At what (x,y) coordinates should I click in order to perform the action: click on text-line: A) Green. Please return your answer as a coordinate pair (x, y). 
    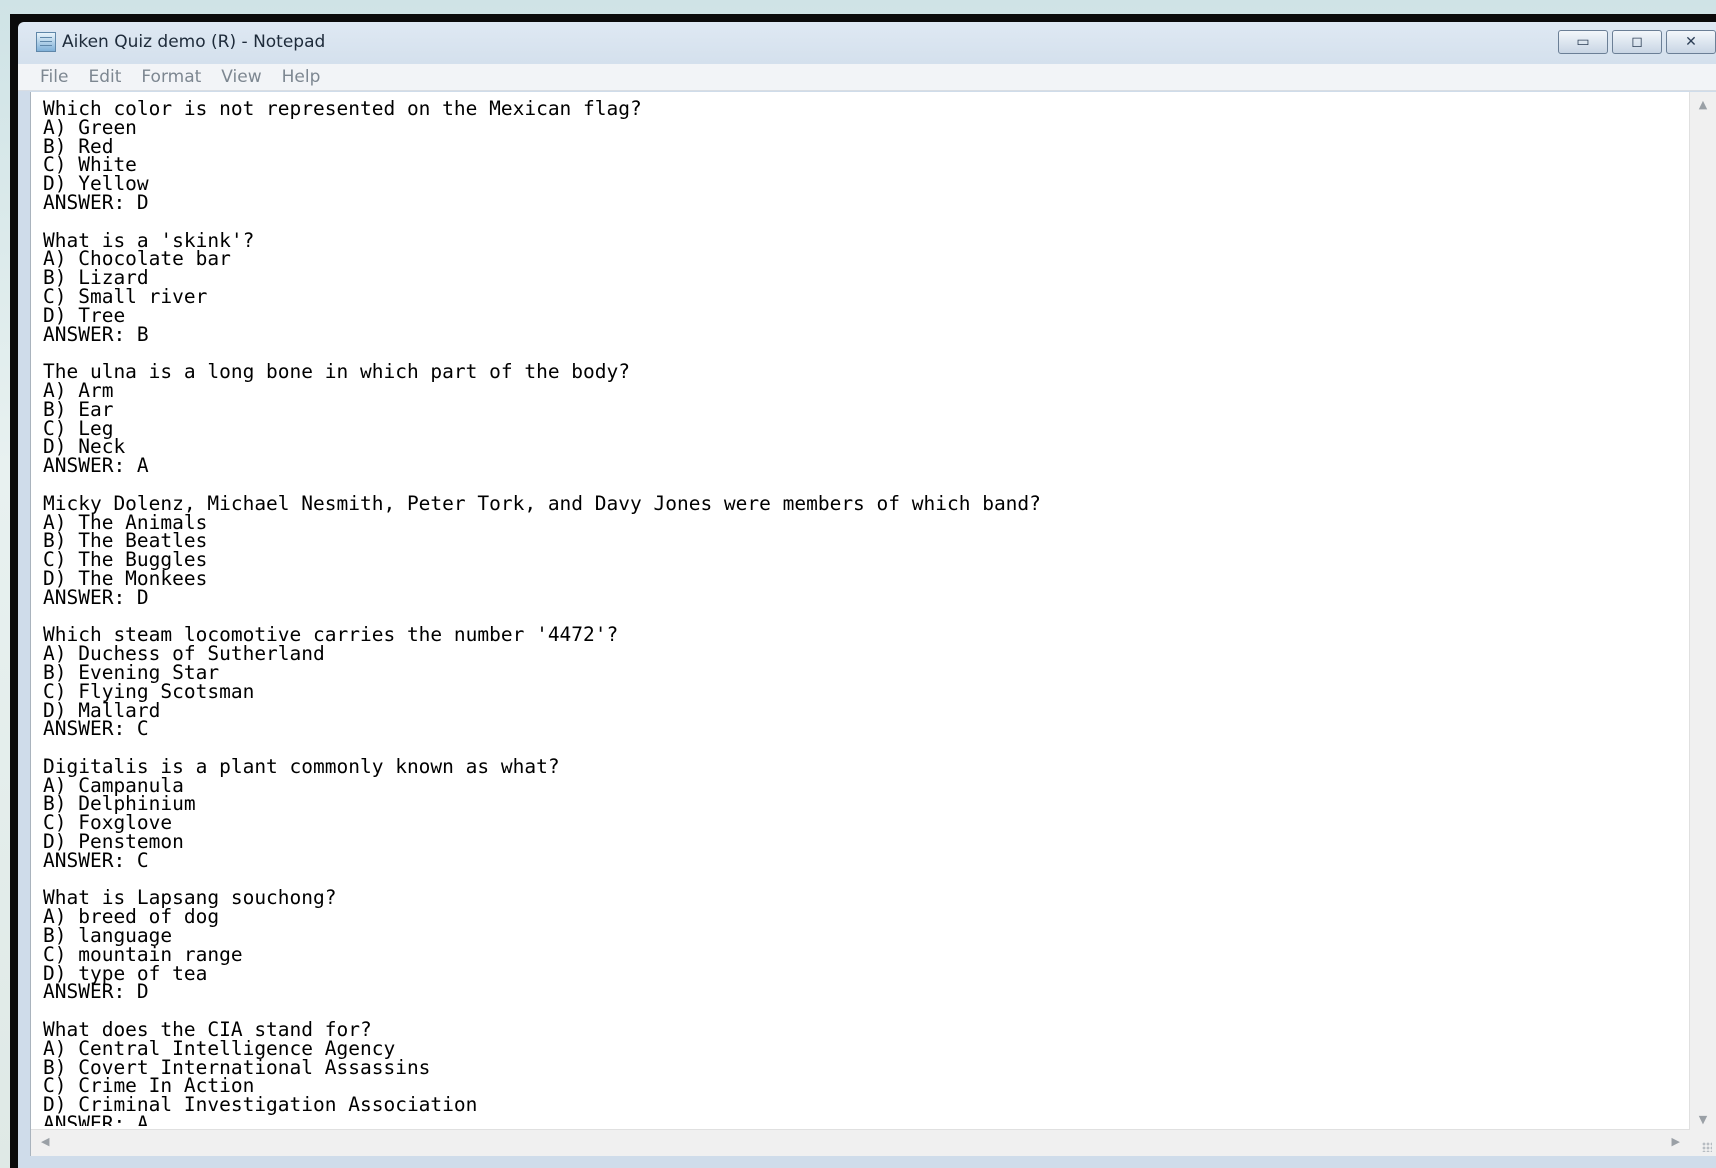
    Looking at the image, I should click on (90, 127).